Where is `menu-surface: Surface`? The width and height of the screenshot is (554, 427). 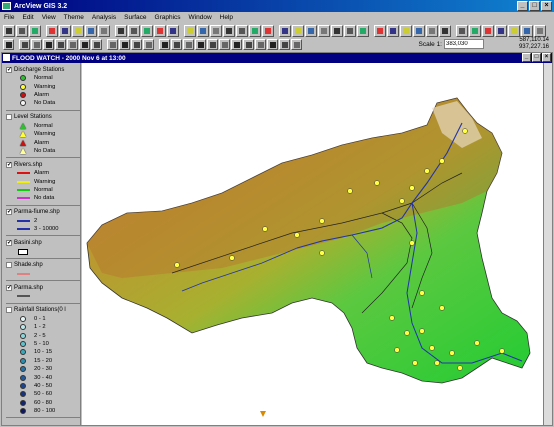 menu-surface: Surface is located at coordinates (135, 17).